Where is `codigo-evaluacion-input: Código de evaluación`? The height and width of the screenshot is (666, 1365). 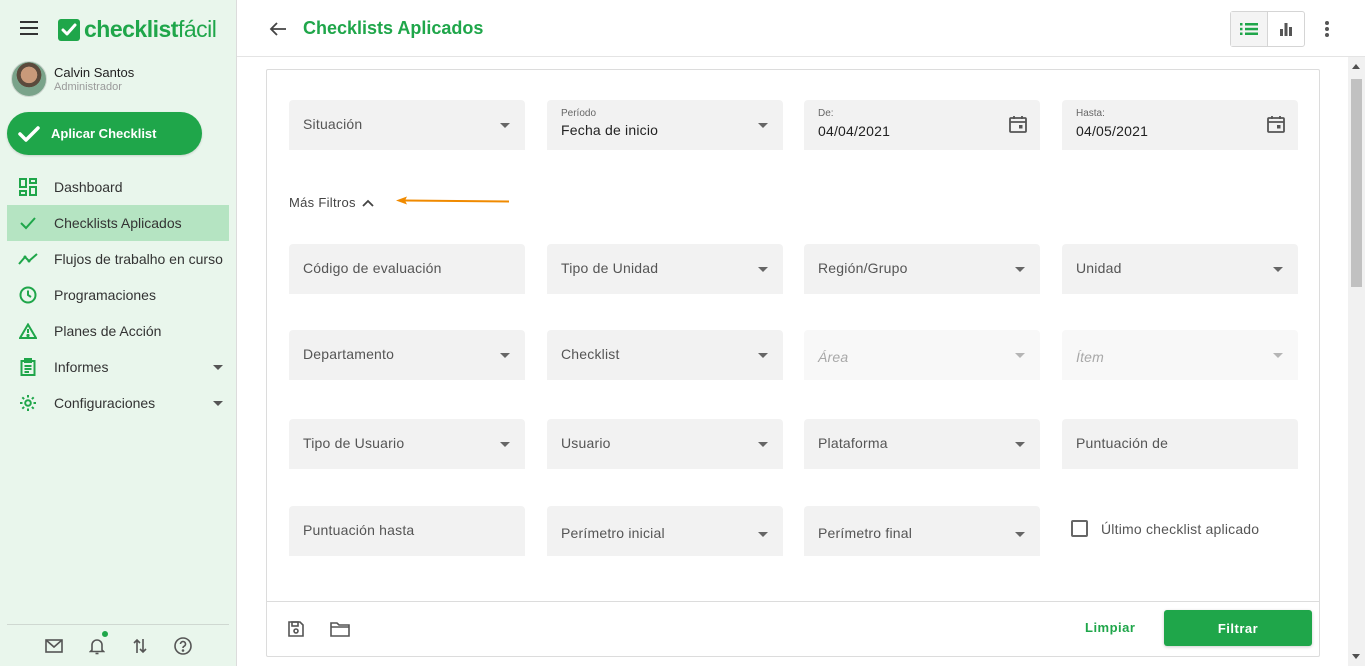 codigo-evaluacion-input: Código de evaluación is located at coordinates (407, 269).